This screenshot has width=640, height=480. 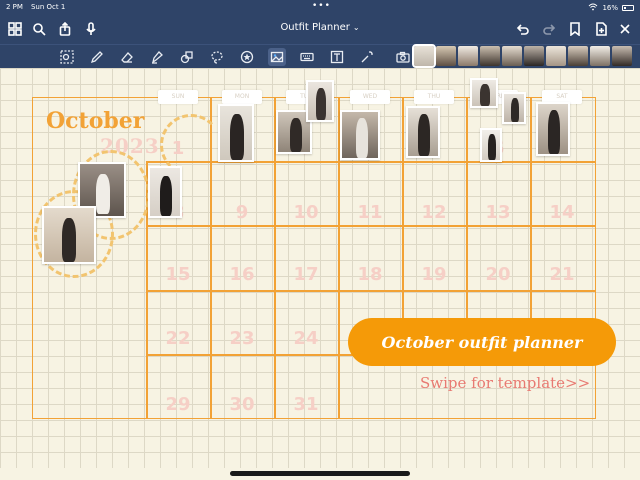 I want to click on lasso-icon, so click(x=217, y=57).